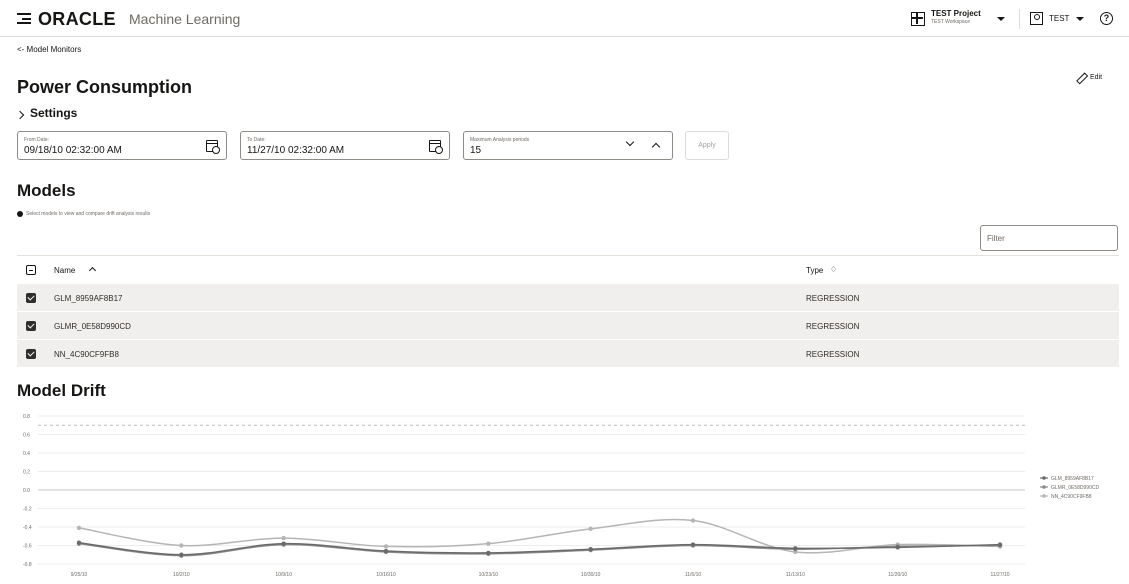  I want to click on x-tick-label: 11/13/10, so click(795, 575).